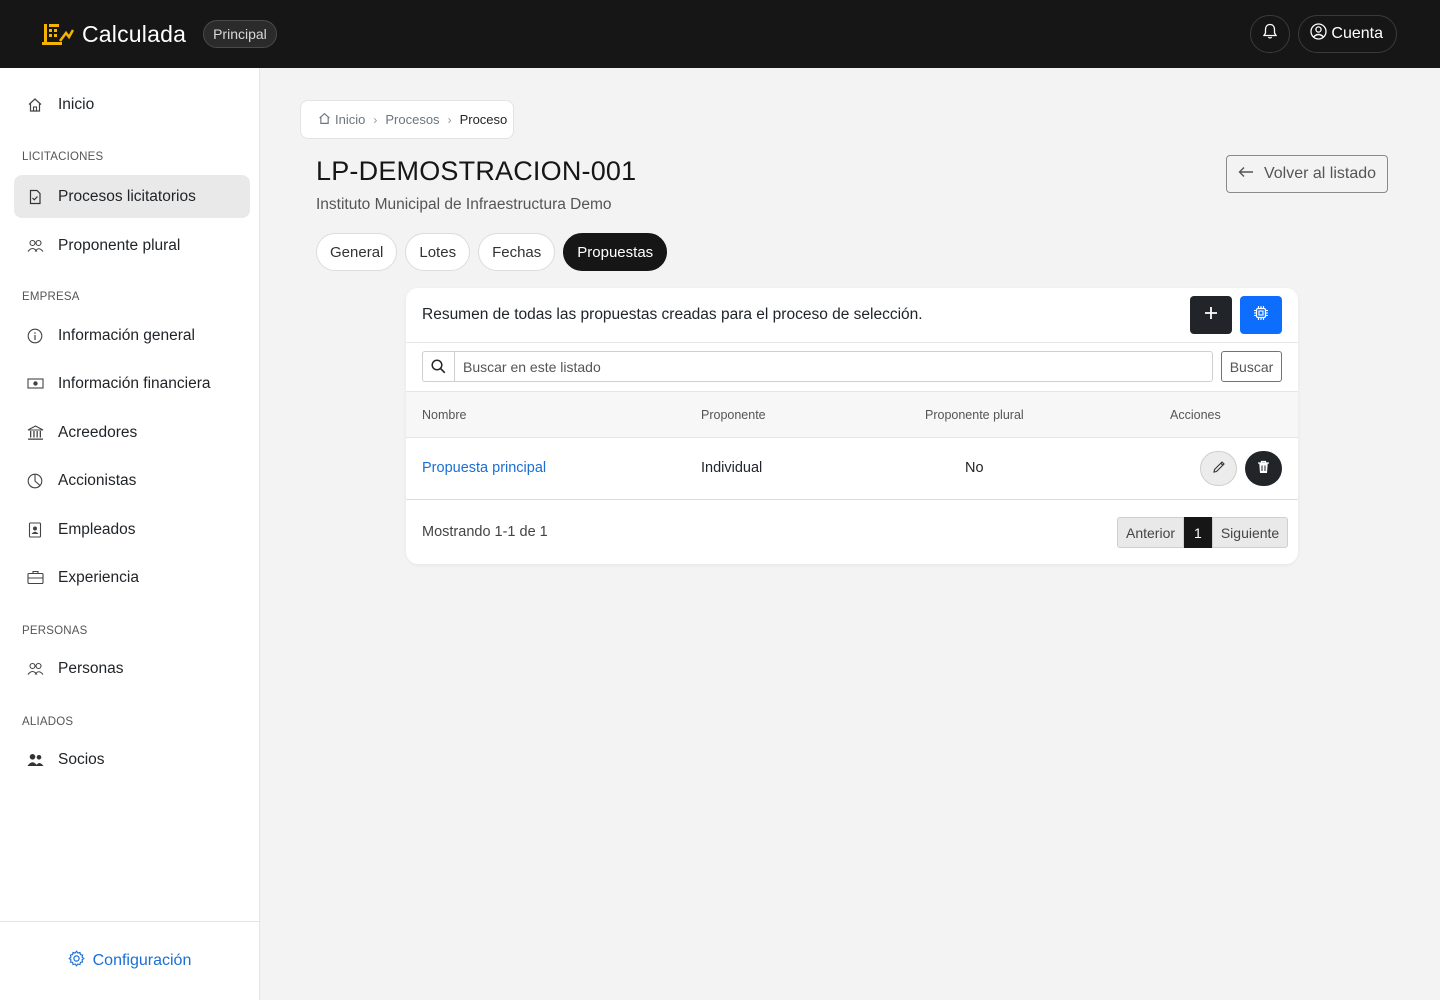  What do you see at coordinates (35, 433) in the screenshot?
I see `bank-icon` at bounding box center [35, 433].